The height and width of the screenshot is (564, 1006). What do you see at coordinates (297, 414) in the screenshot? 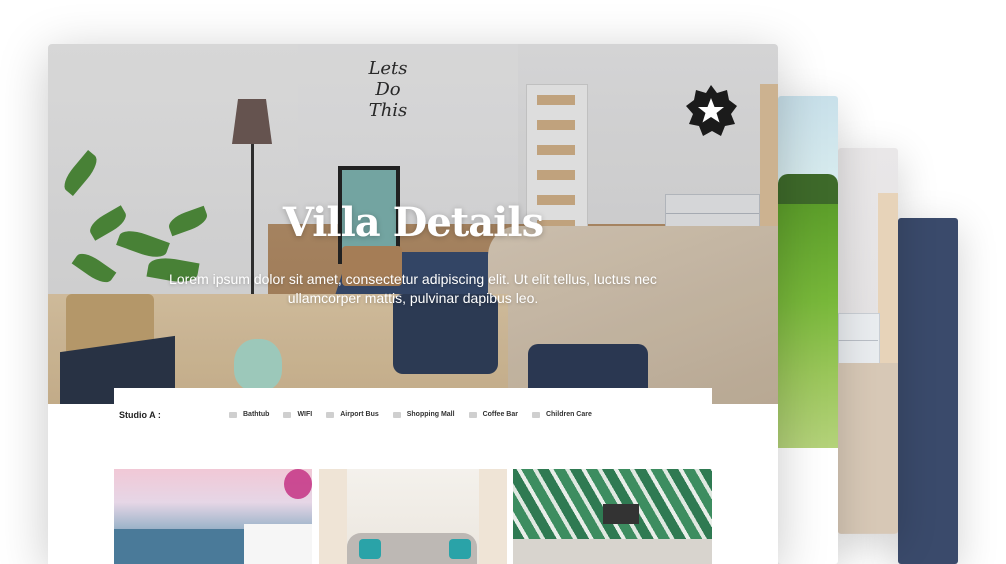
I see `amenity-wifi: WIFI` at bounding box center [297, 414].